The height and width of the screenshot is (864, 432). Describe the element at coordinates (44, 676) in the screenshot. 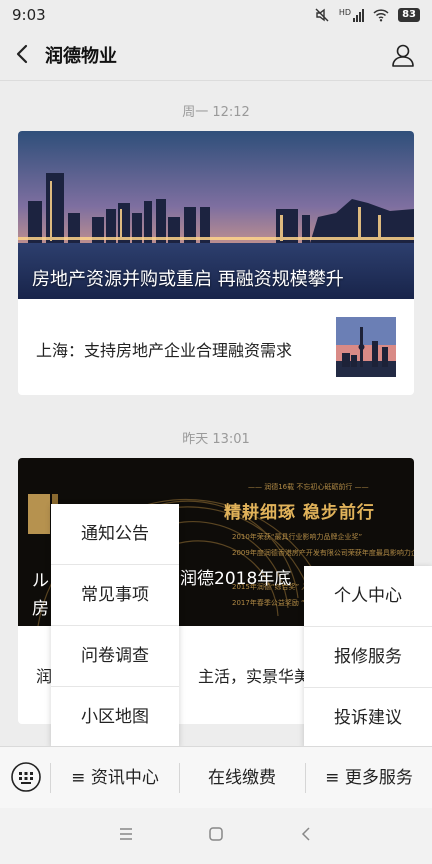

I see `news-sub-title-fragment: 润` at that location.